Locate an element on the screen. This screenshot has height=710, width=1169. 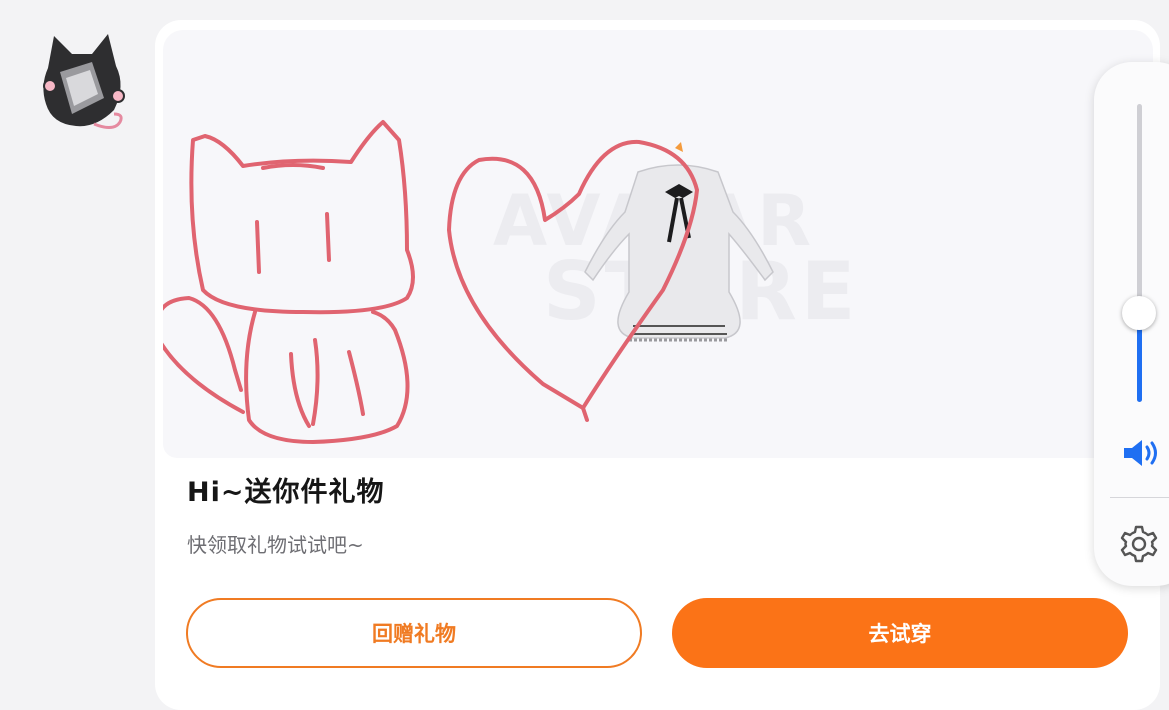
card-subtitle: 快领取礼物试试吧~ is located at coordinates (275, 545).